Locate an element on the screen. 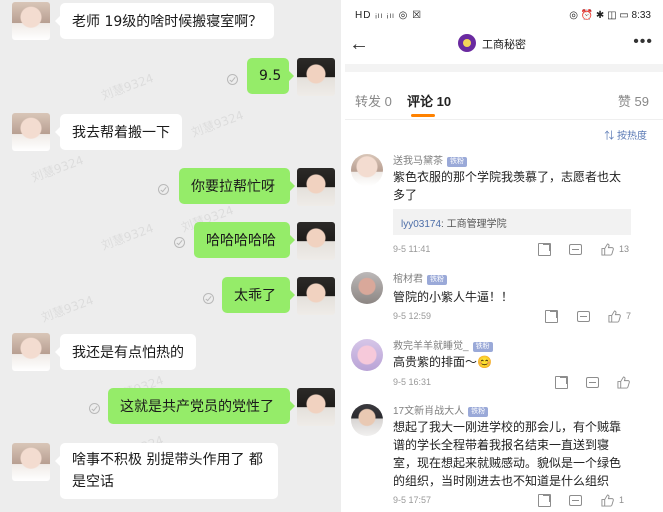  message-text: 你要拉帮忙呀 is located at coordinates (233, 187).